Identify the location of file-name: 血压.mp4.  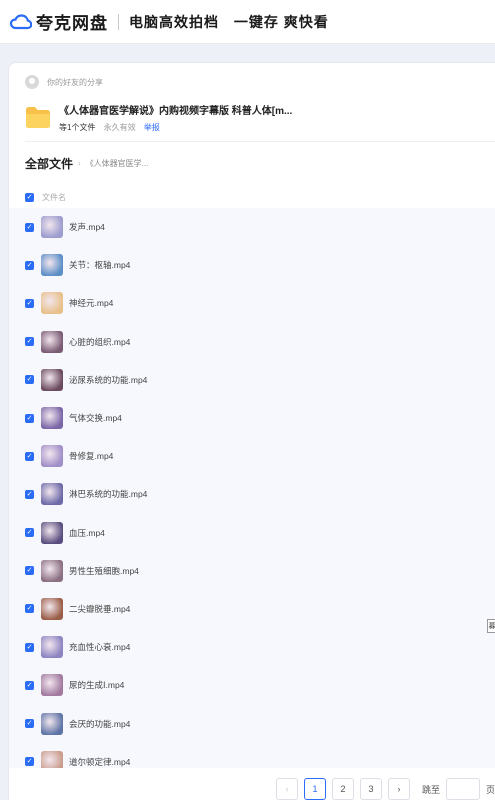
(87, 533).